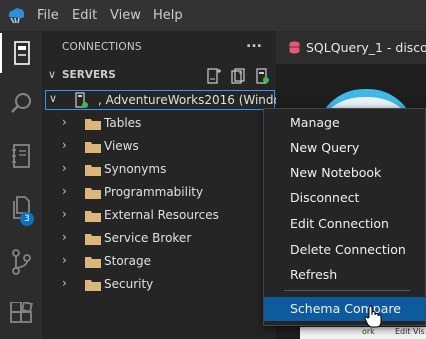  Describe the element at coordinates (344, 275) in the screenshot. I see `menu-item-refresh: Refresh` at that location.